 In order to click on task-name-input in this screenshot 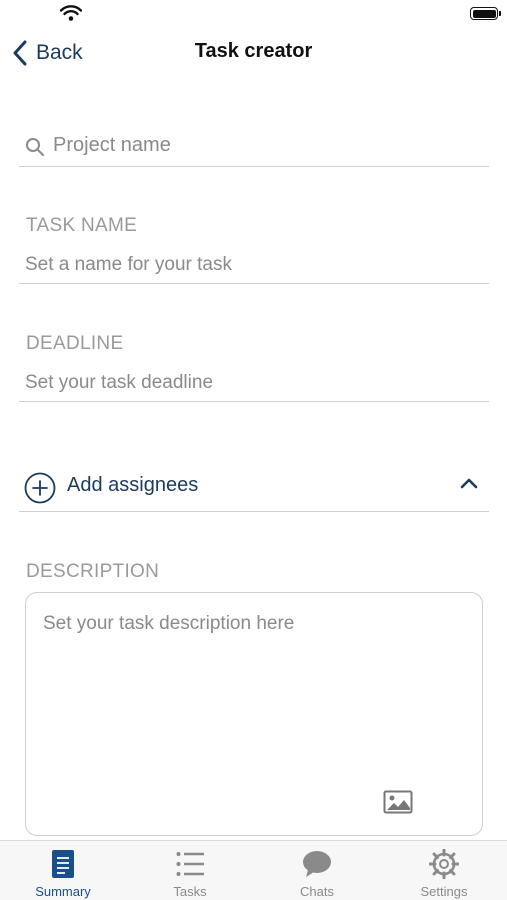, I will do `click(250, 265)`.